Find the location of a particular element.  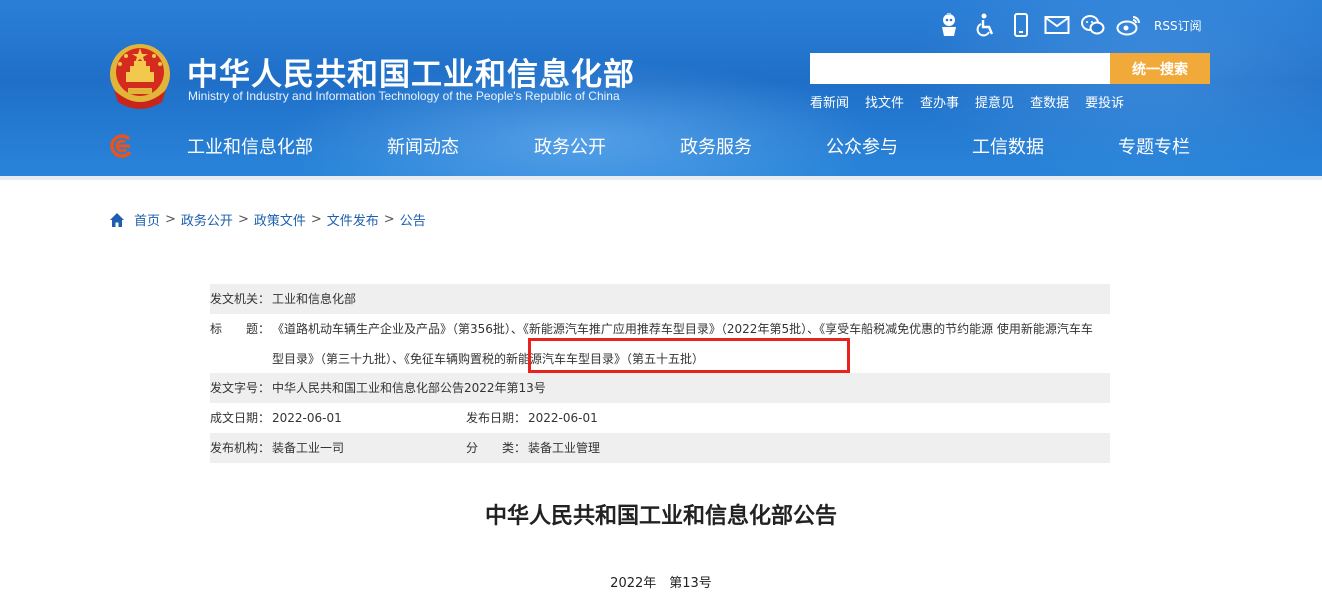

date-value: 2022-06-01 is located at coordinates (307, 418).